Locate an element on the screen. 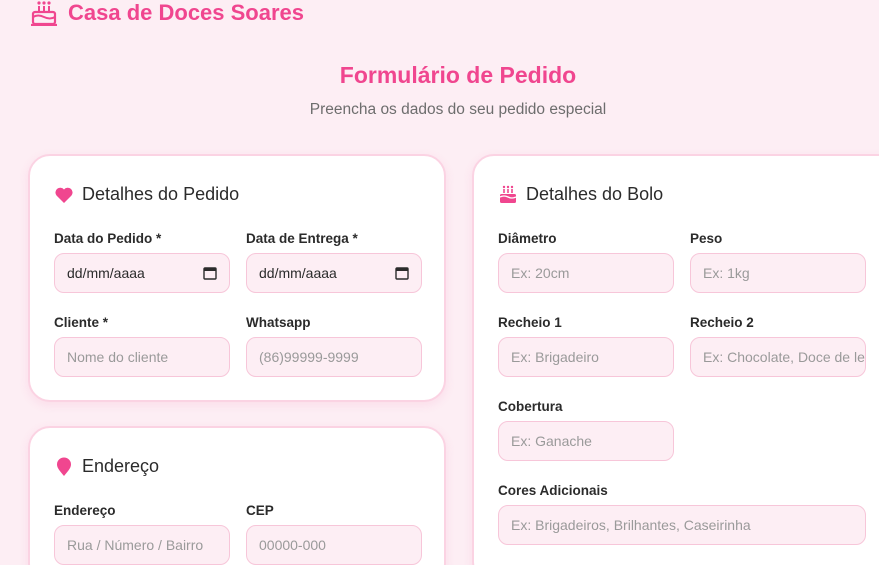 The height and width of the screenshot is (565, 879). client-input: Nome do cliente is located at coordinates (142, 357).